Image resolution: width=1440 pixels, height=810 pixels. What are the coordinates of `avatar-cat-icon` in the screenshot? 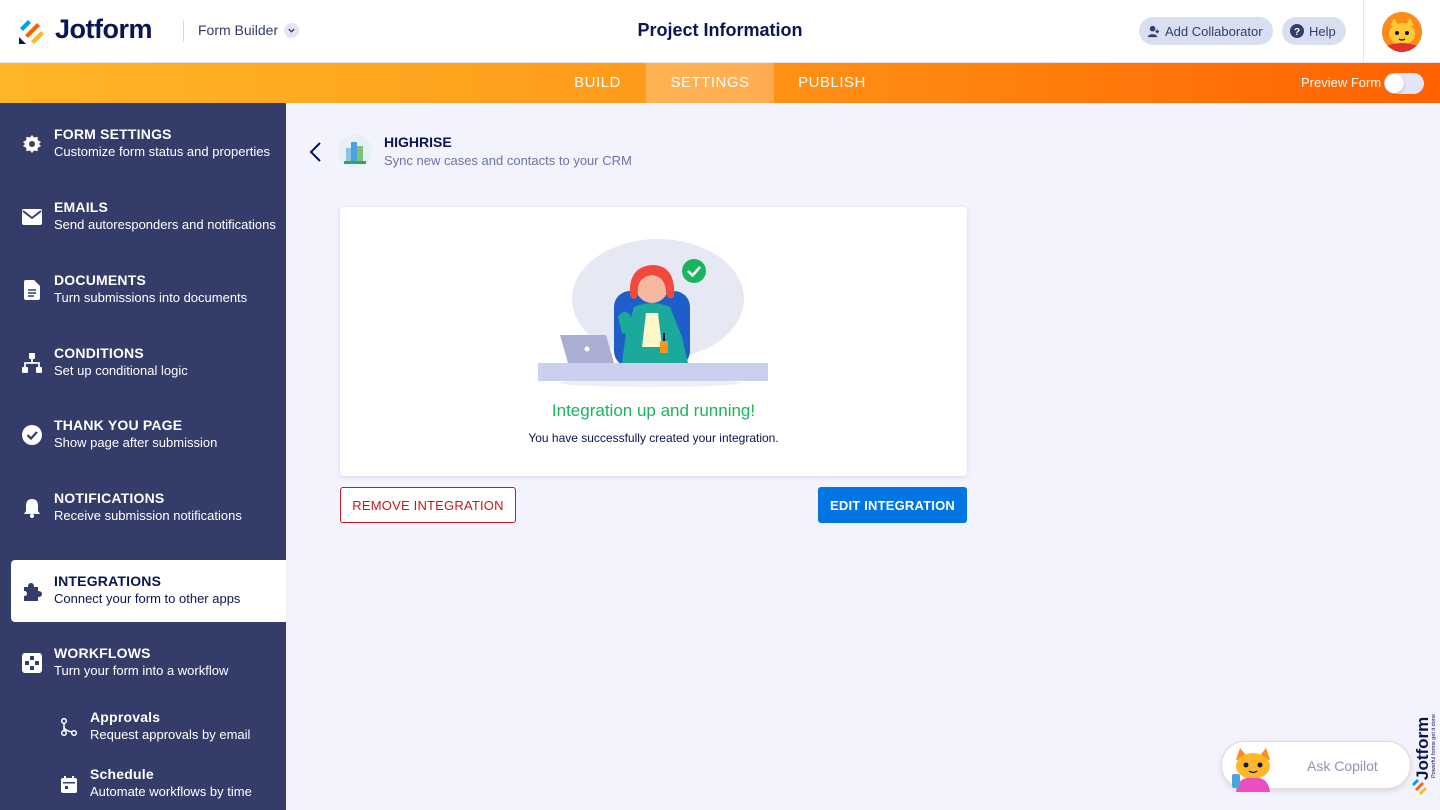 It's located at (1402, 32).